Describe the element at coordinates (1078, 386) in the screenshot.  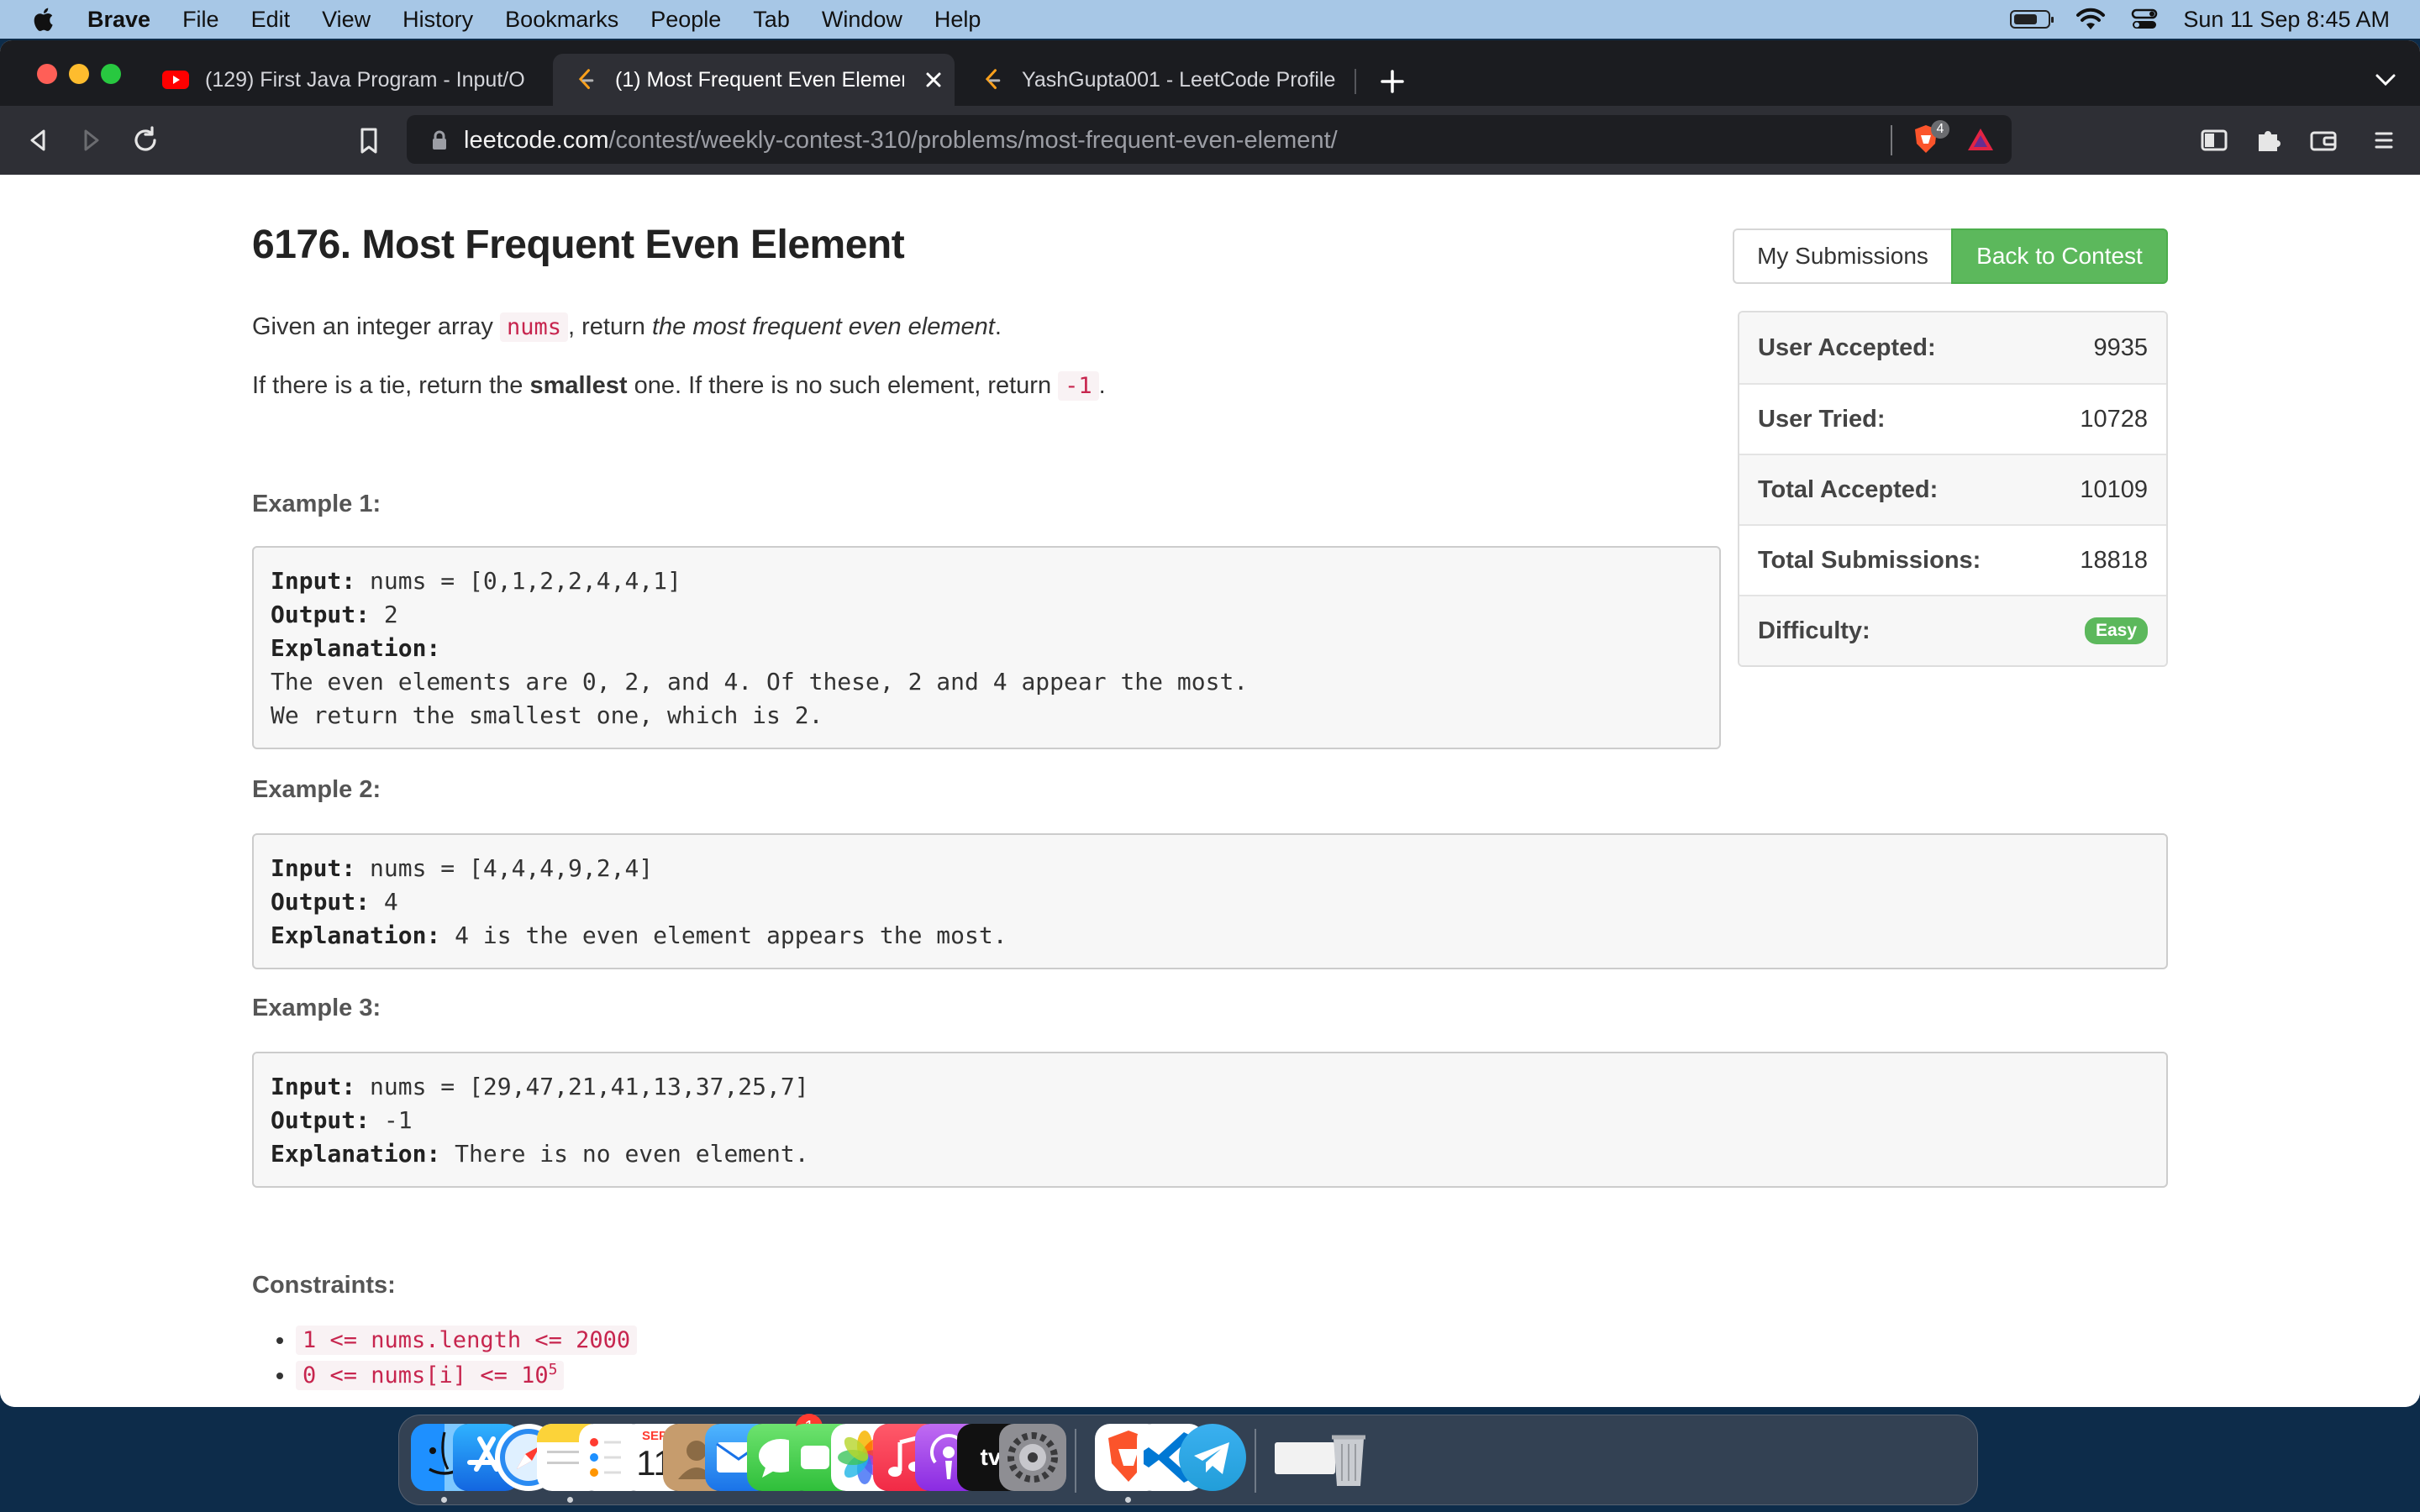
I see `inline-code-minus-one: -1` at that location.